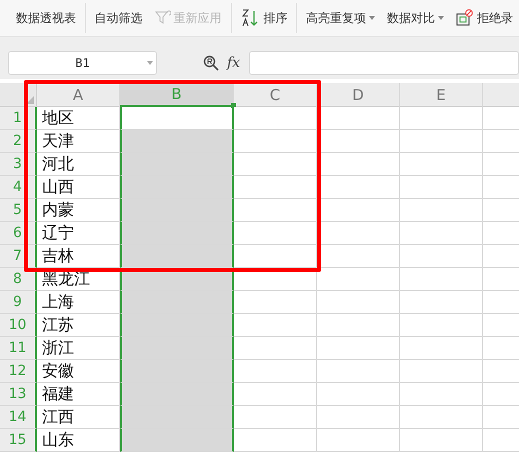  I want to click on table-cell: 天津, so click(78, 141).